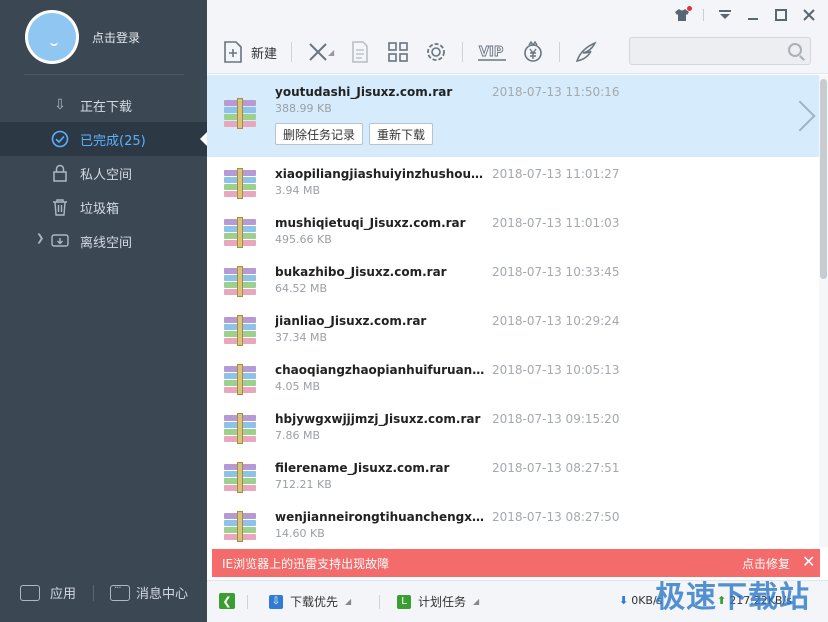 Image resolution: width=828 pixels, height=622 pixels. I want to click on properties-button, so click(360, 52).